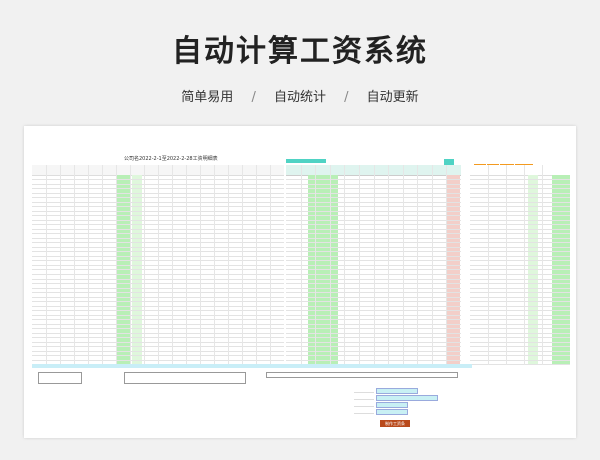  I want to click on feature-auto-update: 自动更新, so click(392, 97).